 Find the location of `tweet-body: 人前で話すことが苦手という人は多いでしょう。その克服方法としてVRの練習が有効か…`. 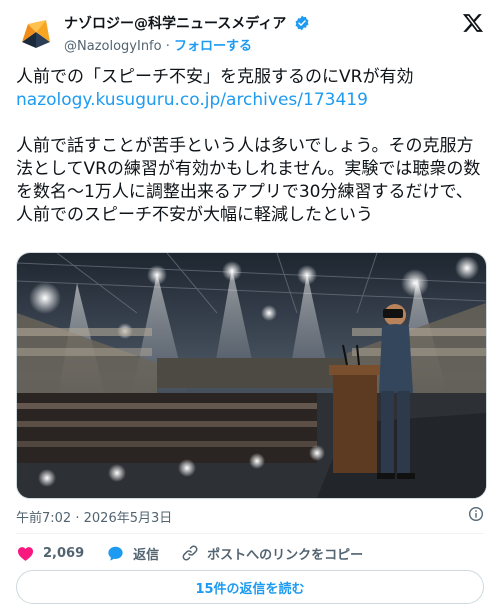

tweet-body: 人前で話すことが苦手という人は多いでしょう。その克服方法としてVRの練習が有効か… is located at coordinates (248, 180).